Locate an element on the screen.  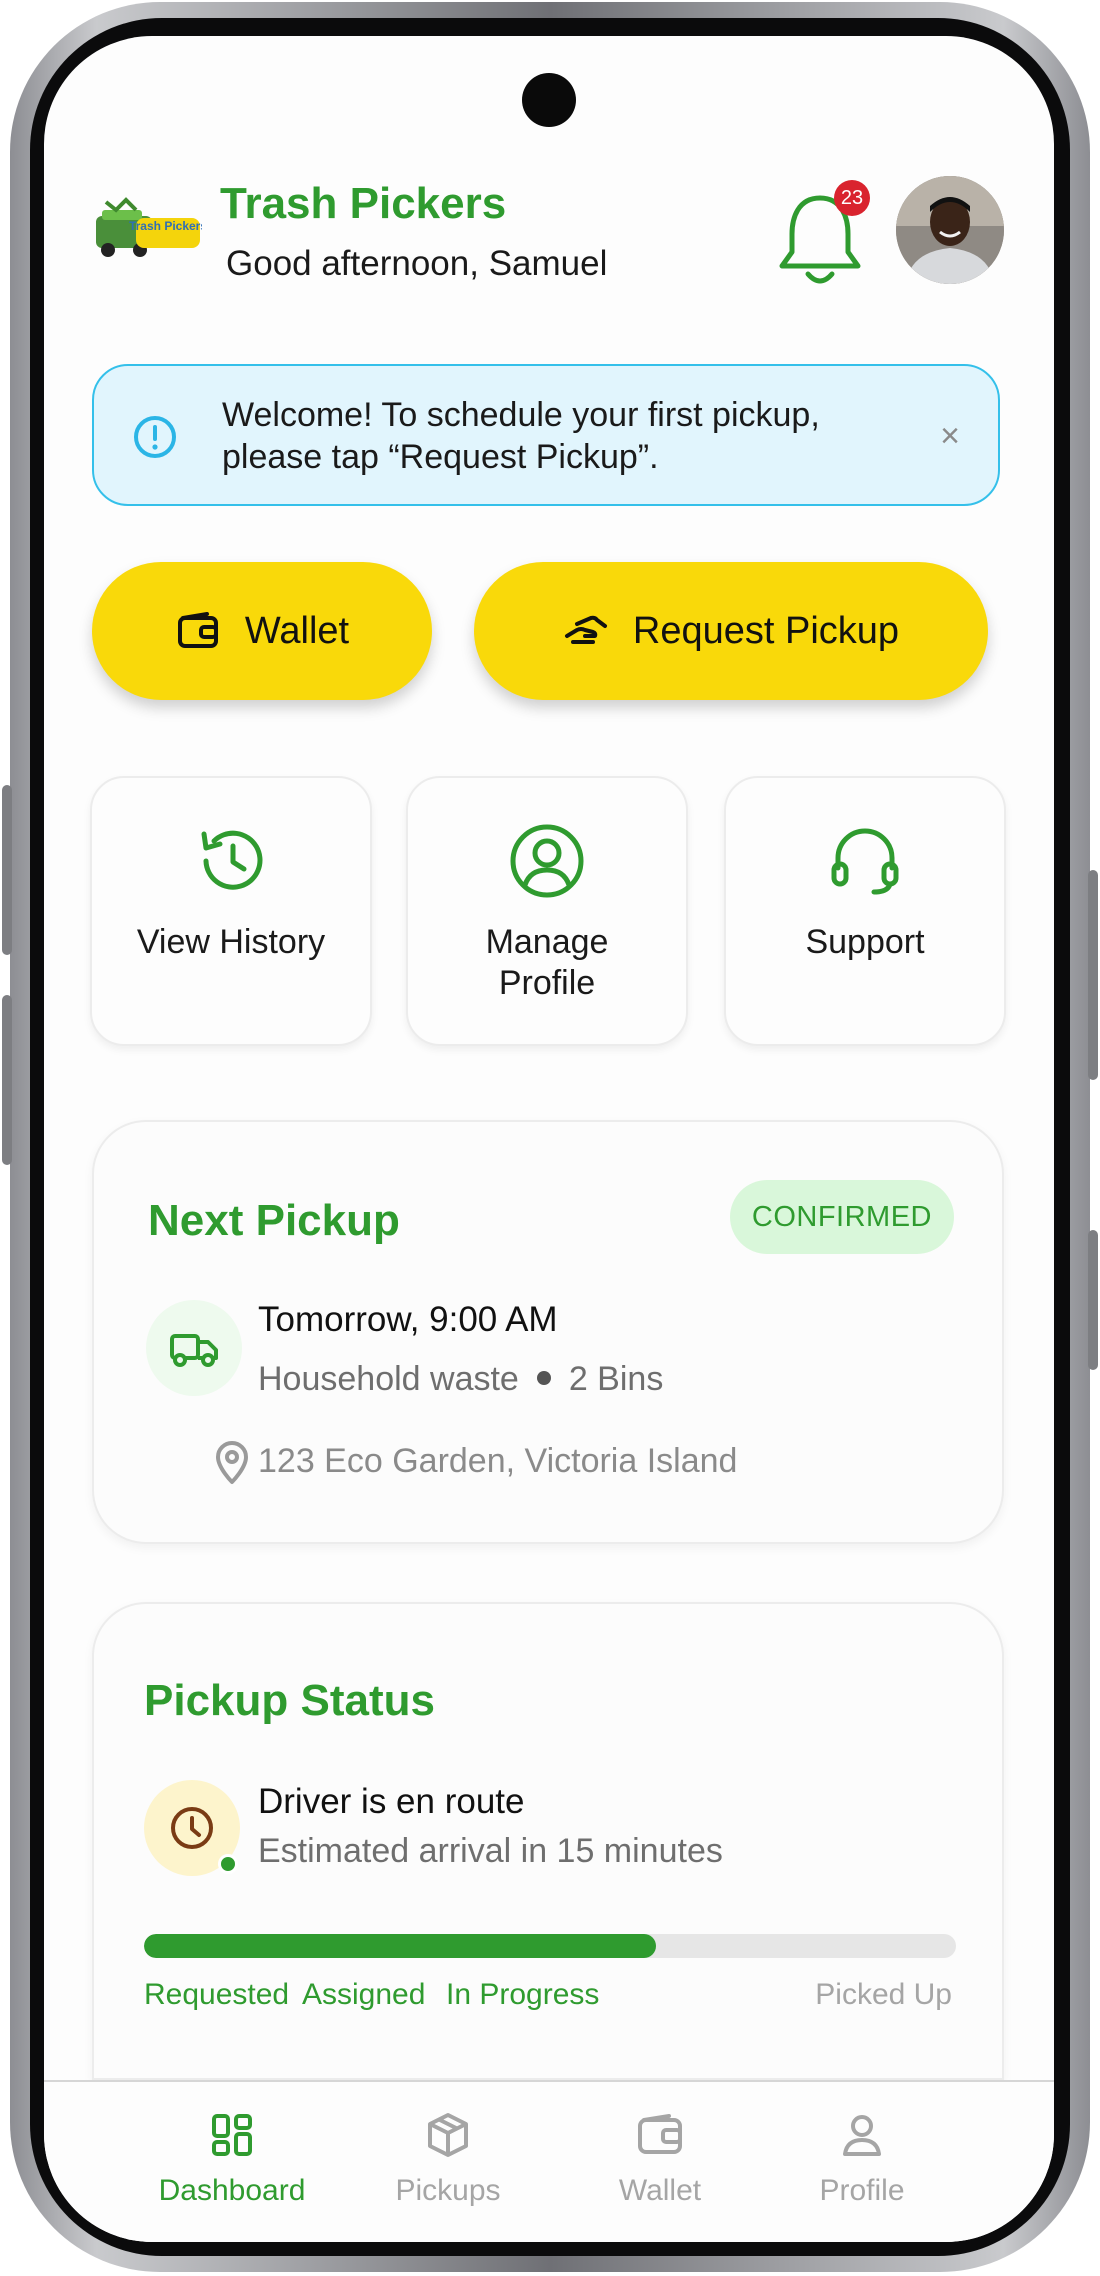
wallet-button: Wallet is located at coordinates (262, 631).